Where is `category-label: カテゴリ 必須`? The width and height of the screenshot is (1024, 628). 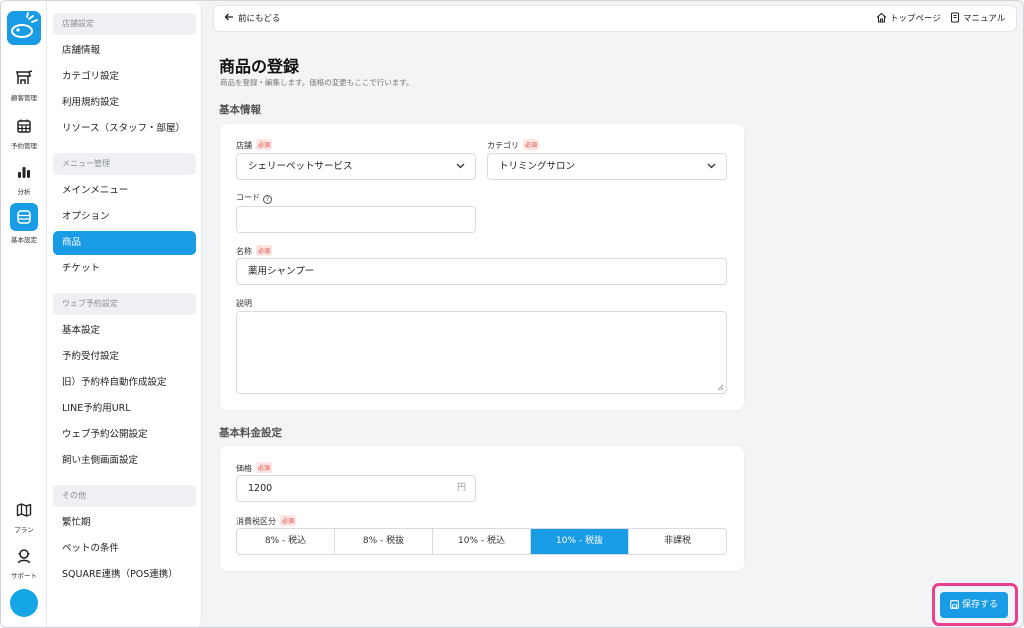
category-label: カテゴリ 必須 is located at coordinates (513, 145).